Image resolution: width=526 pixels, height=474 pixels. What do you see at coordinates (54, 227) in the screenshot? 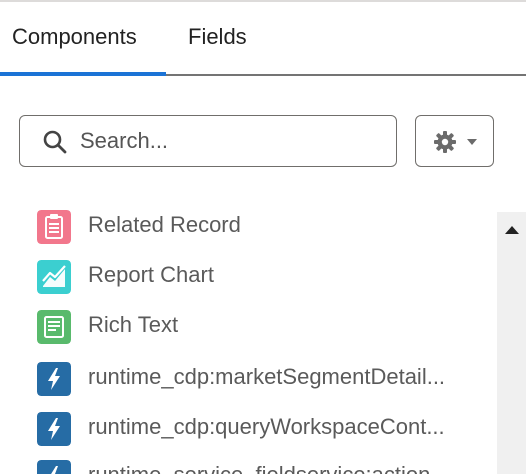
I see `related-record-icon` at bounding box center [54, 227].